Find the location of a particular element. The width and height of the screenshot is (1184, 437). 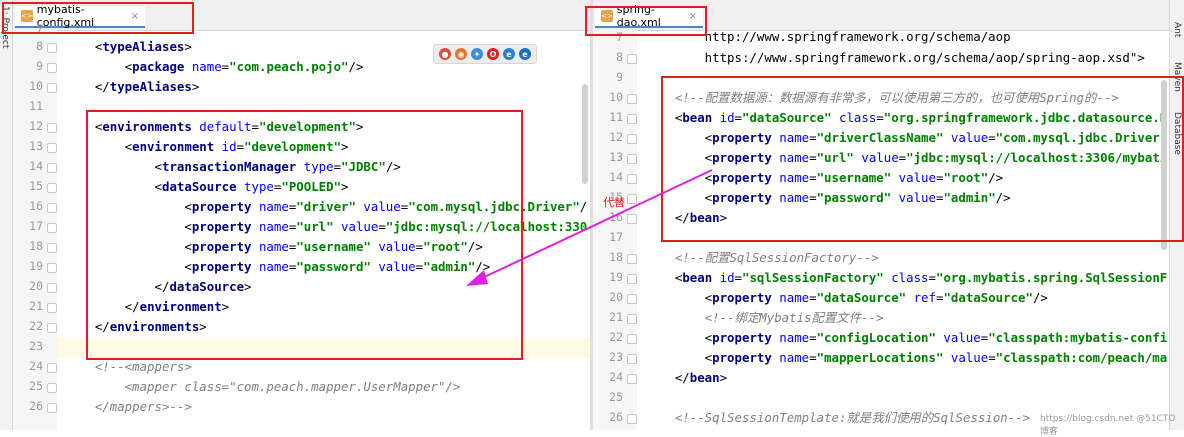

watermark: https://blog.csdn.net @51CTO博客 is located at coordinates (1108, 425).